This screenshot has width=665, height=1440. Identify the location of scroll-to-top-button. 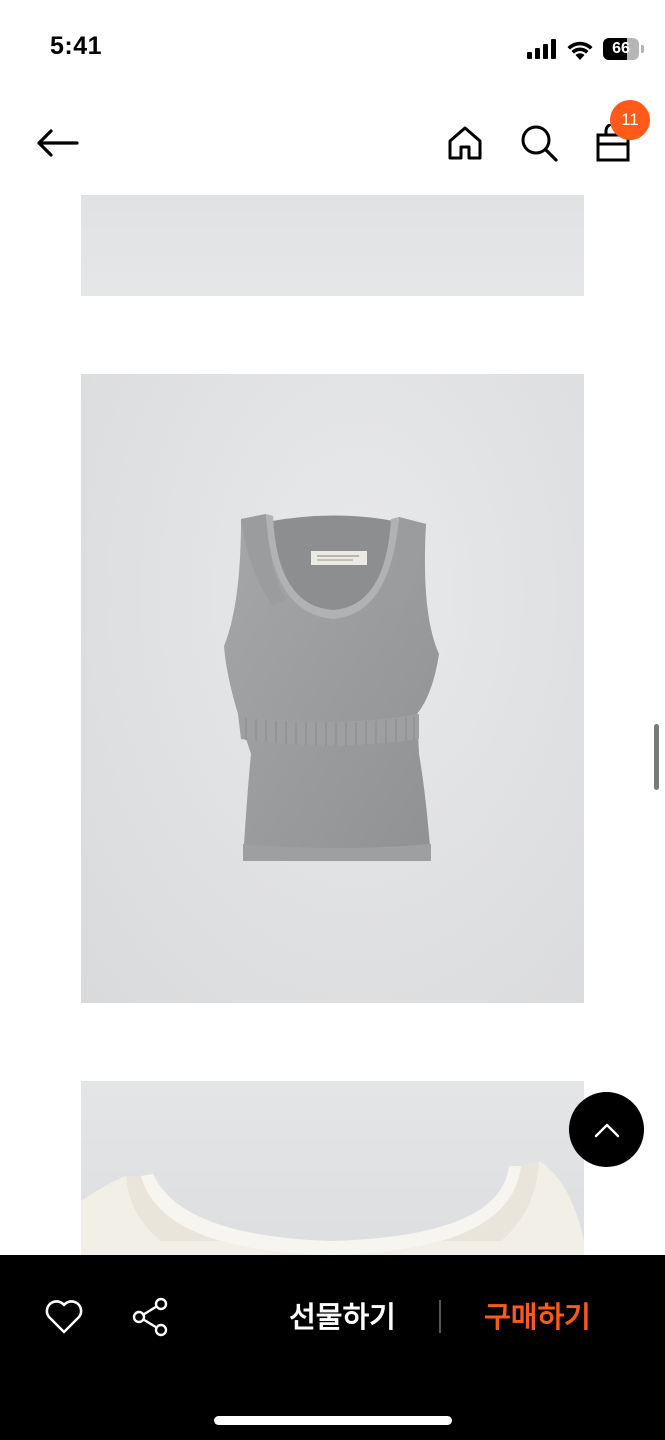
(606, 1129).